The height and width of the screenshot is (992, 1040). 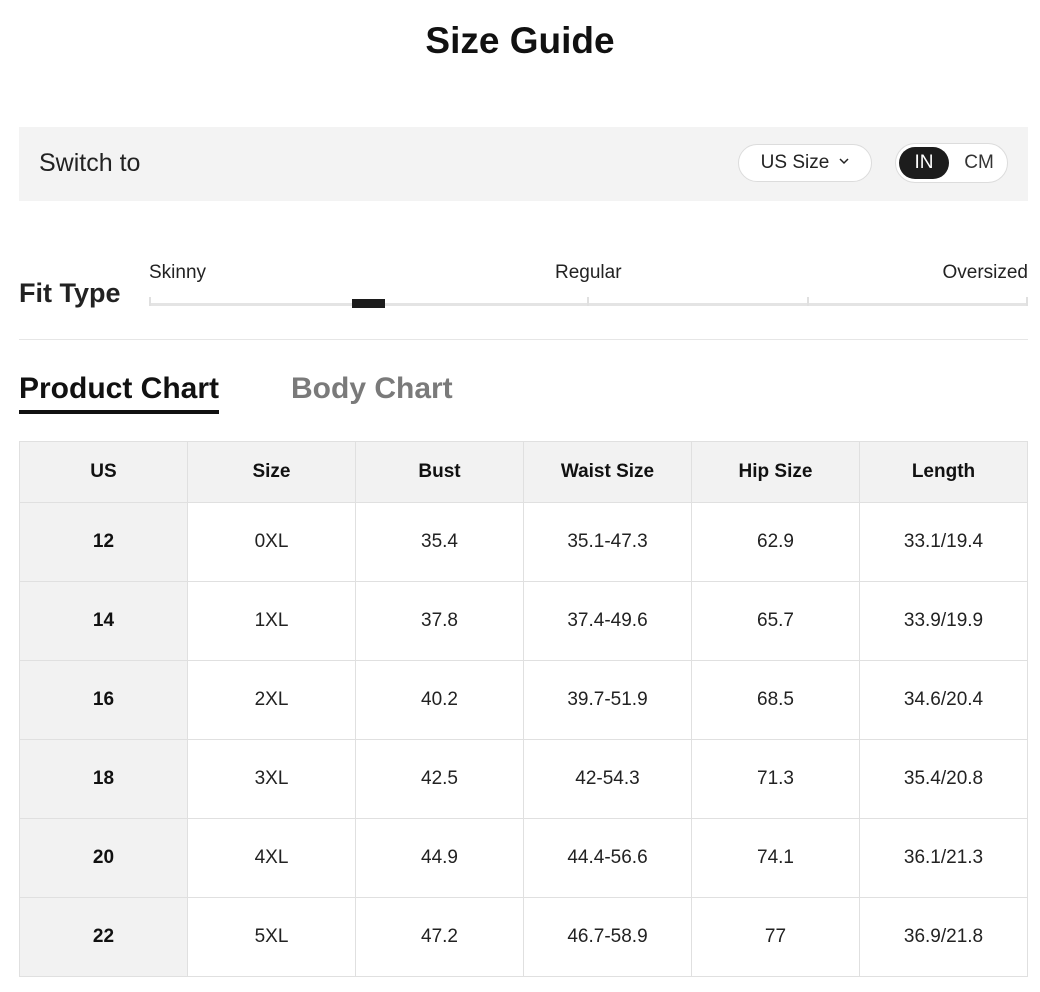 I want to click on unit-toggle: IN CM, so click(x=951, y=163).